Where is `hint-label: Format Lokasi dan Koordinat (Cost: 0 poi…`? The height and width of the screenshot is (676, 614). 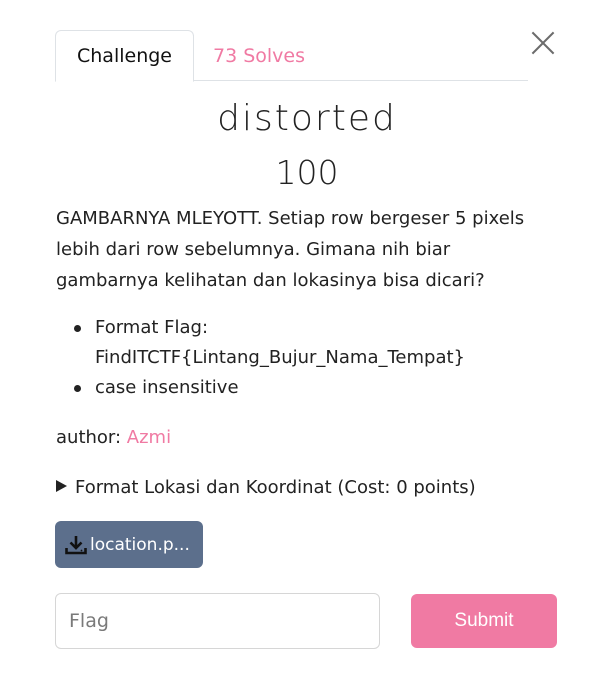 hint-label: Format Lokasi dan Koordinat (Cost: 0 poi… is located at coordinates (275, 487).